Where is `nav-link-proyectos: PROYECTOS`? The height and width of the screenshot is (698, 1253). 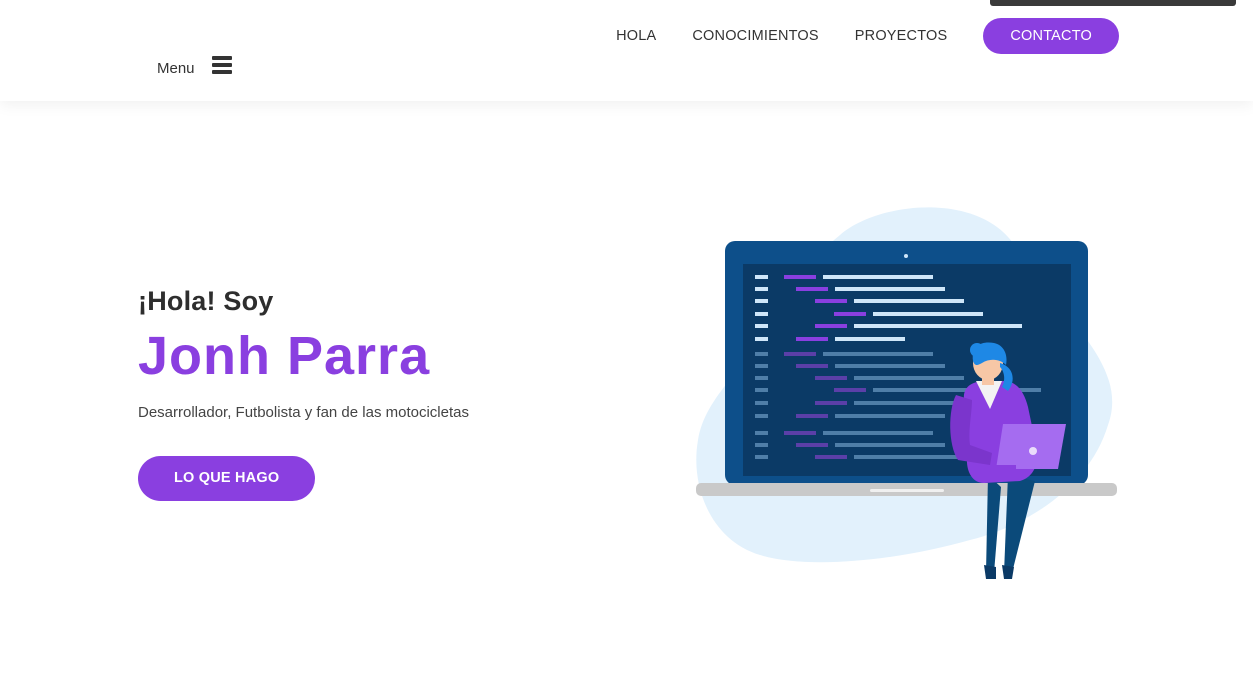
nav-link-proyectos: PROYECTOS is located at coordinates (901, 36).